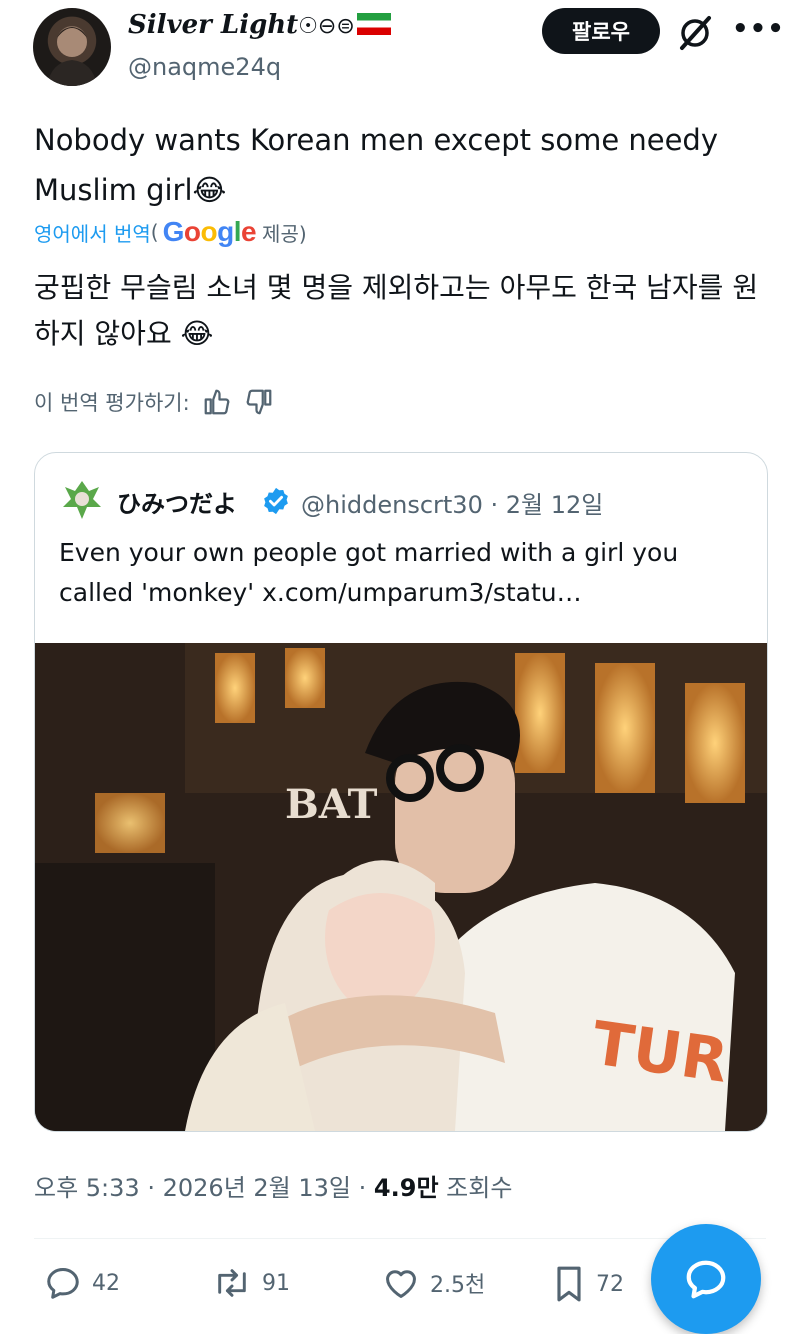 Image resolution: width=800 pixels, height=1334 pixels. What do you see at coordinates (72, 47) in the screenshot?
I see `avatar` at bounding box center [72, 47].